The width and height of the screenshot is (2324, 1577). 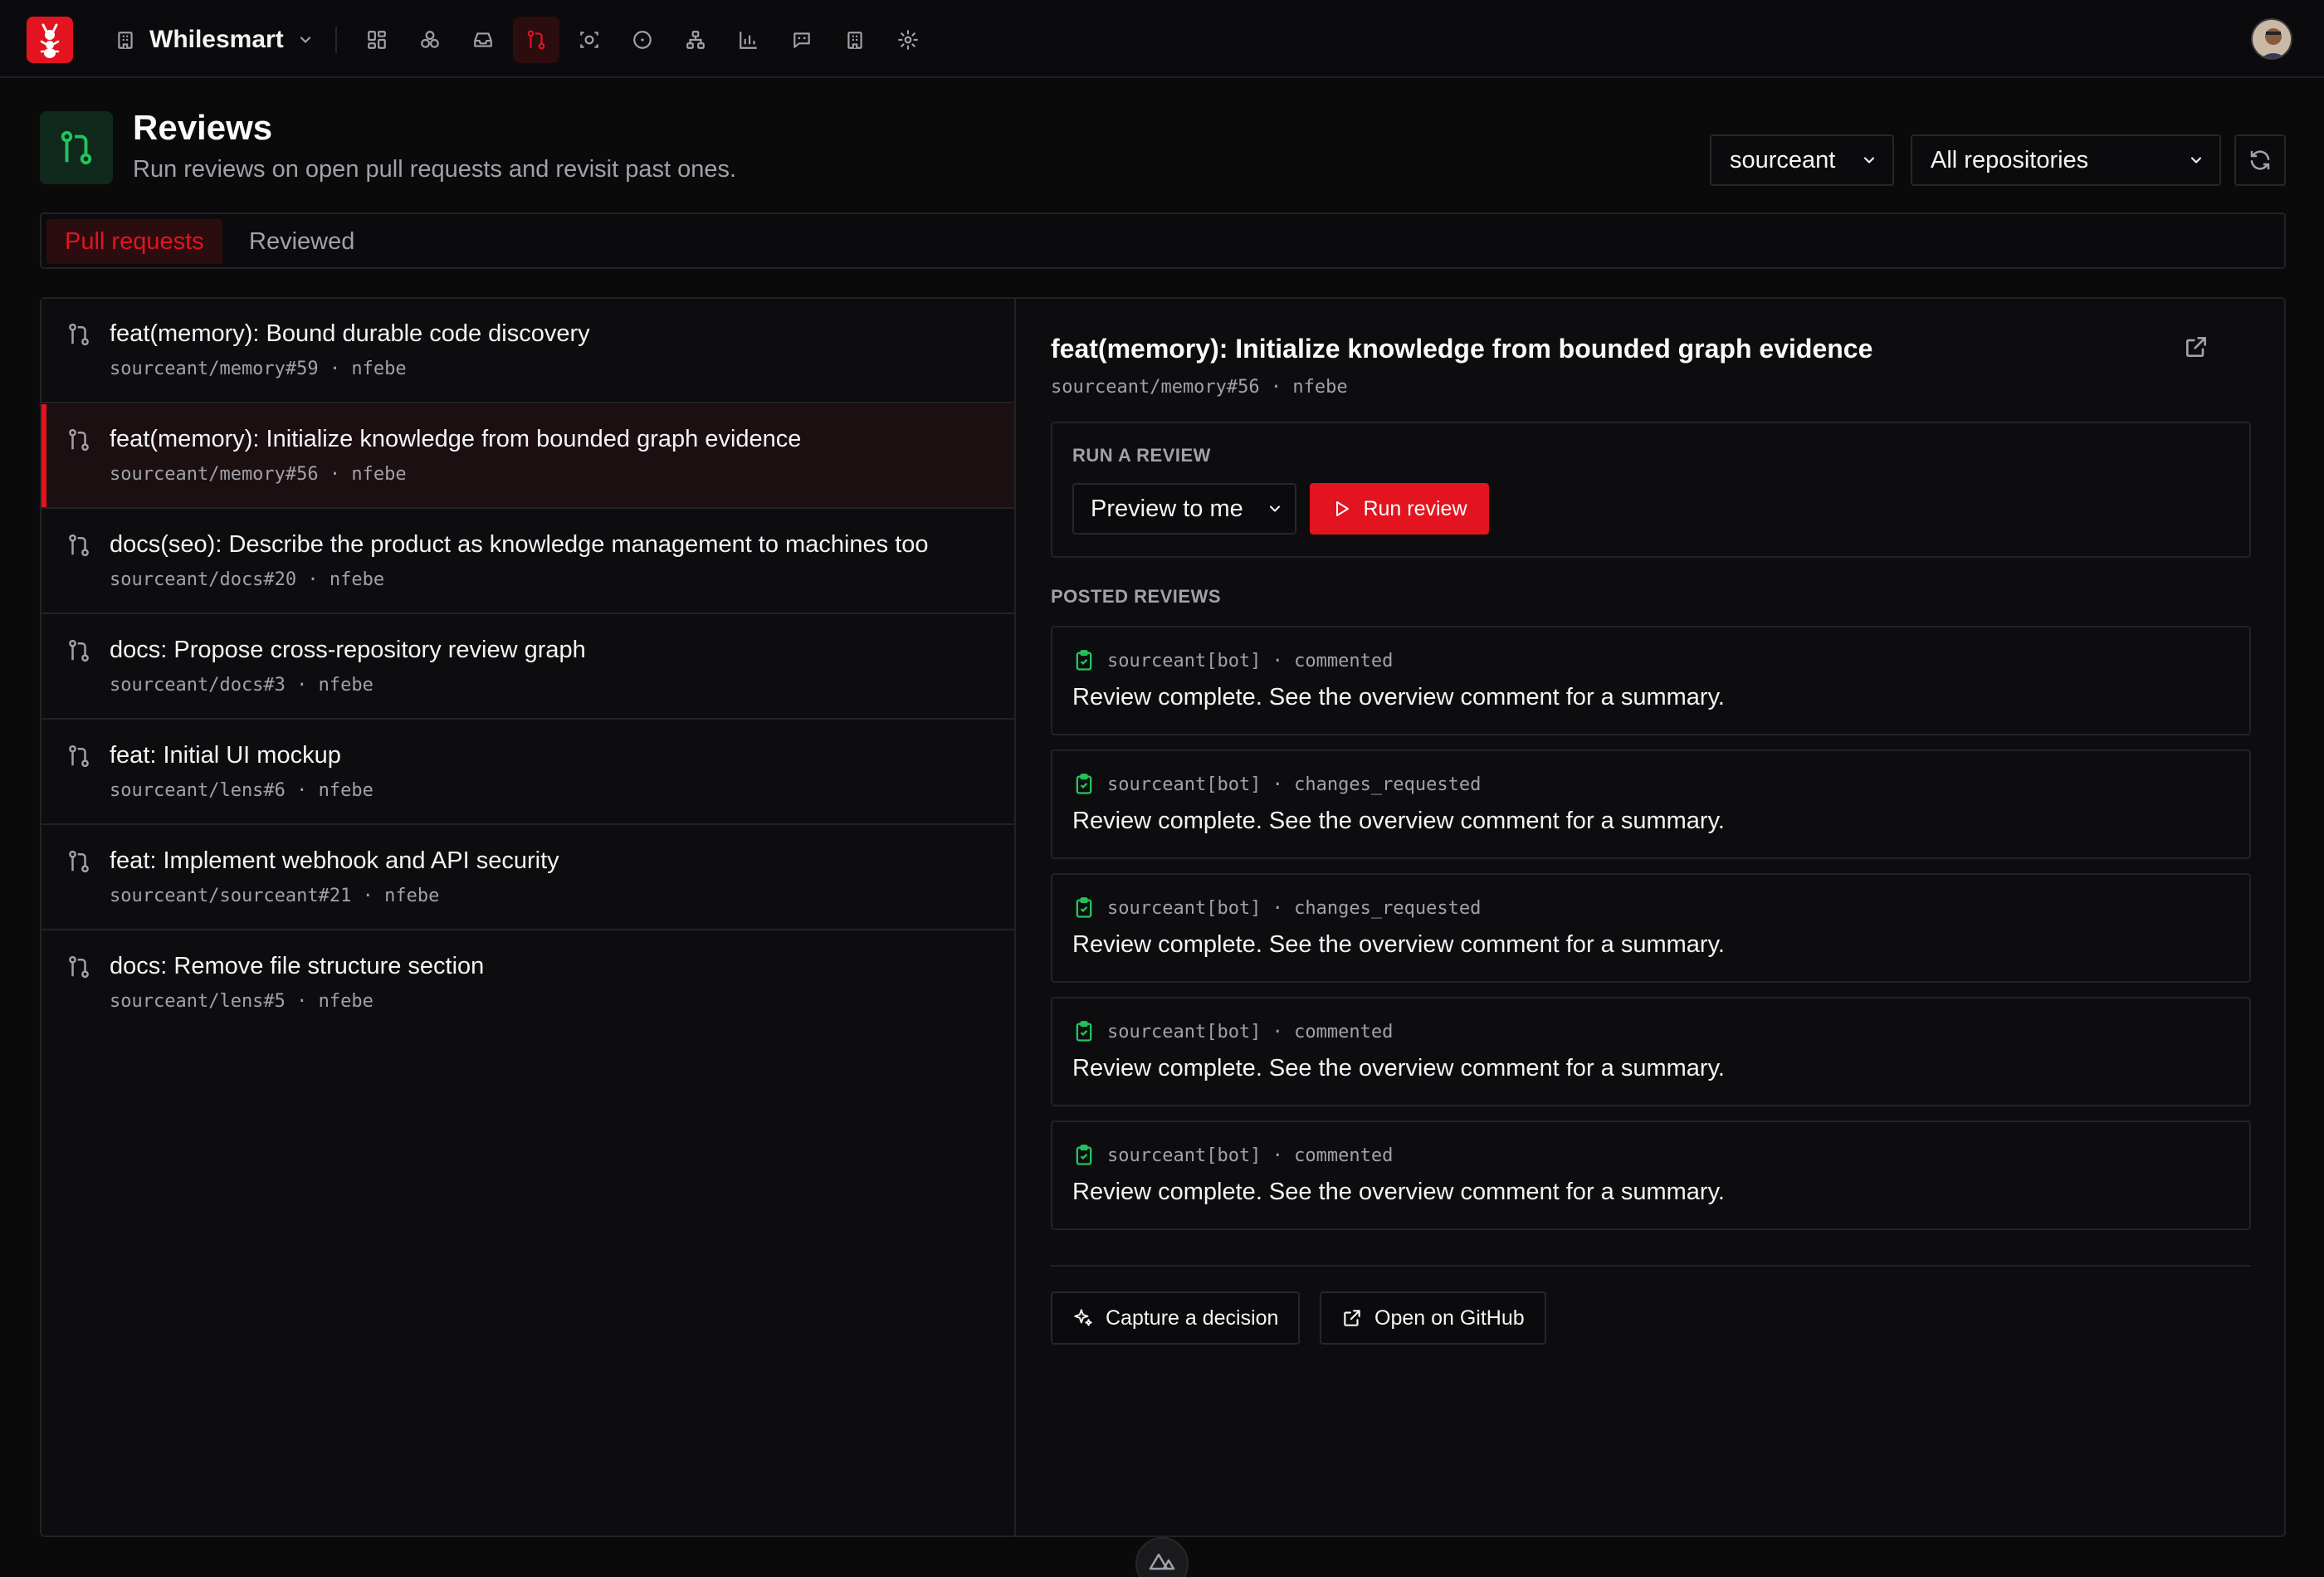 I want to click on nav-issues, so click(x=642, y=40).